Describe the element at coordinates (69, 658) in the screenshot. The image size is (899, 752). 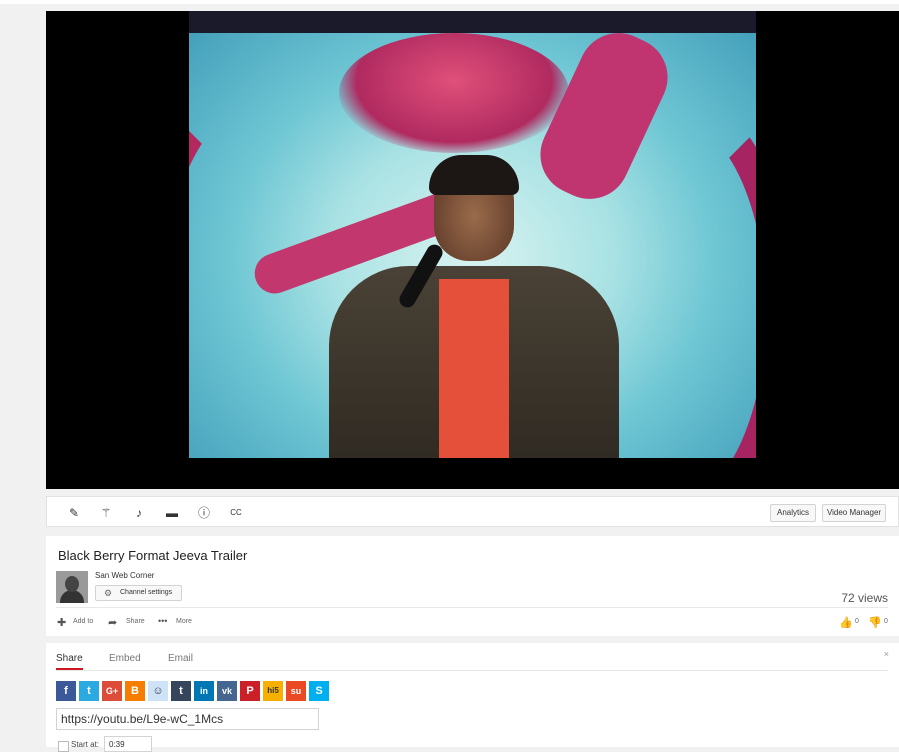
I see `tab-share: Share` at that location.